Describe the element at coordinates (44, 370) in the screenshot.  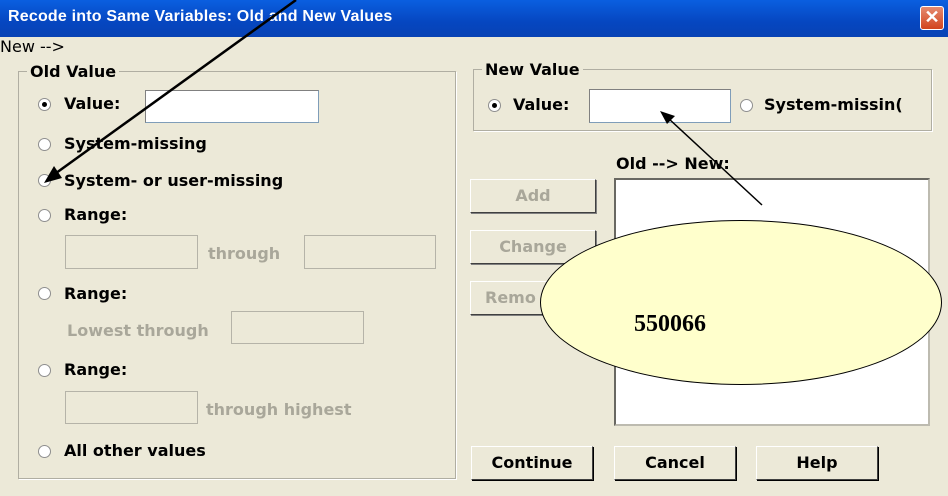
I see `range3-radio` at that location.